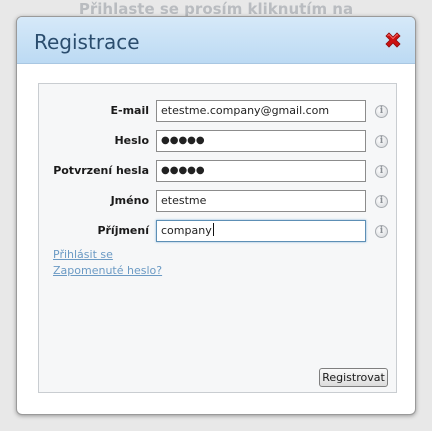 This screenshot has width=432, height=431. Describe the element at coordinates (261, 141) in the screenshot. I see `password-field: ●●●●●` at that location.